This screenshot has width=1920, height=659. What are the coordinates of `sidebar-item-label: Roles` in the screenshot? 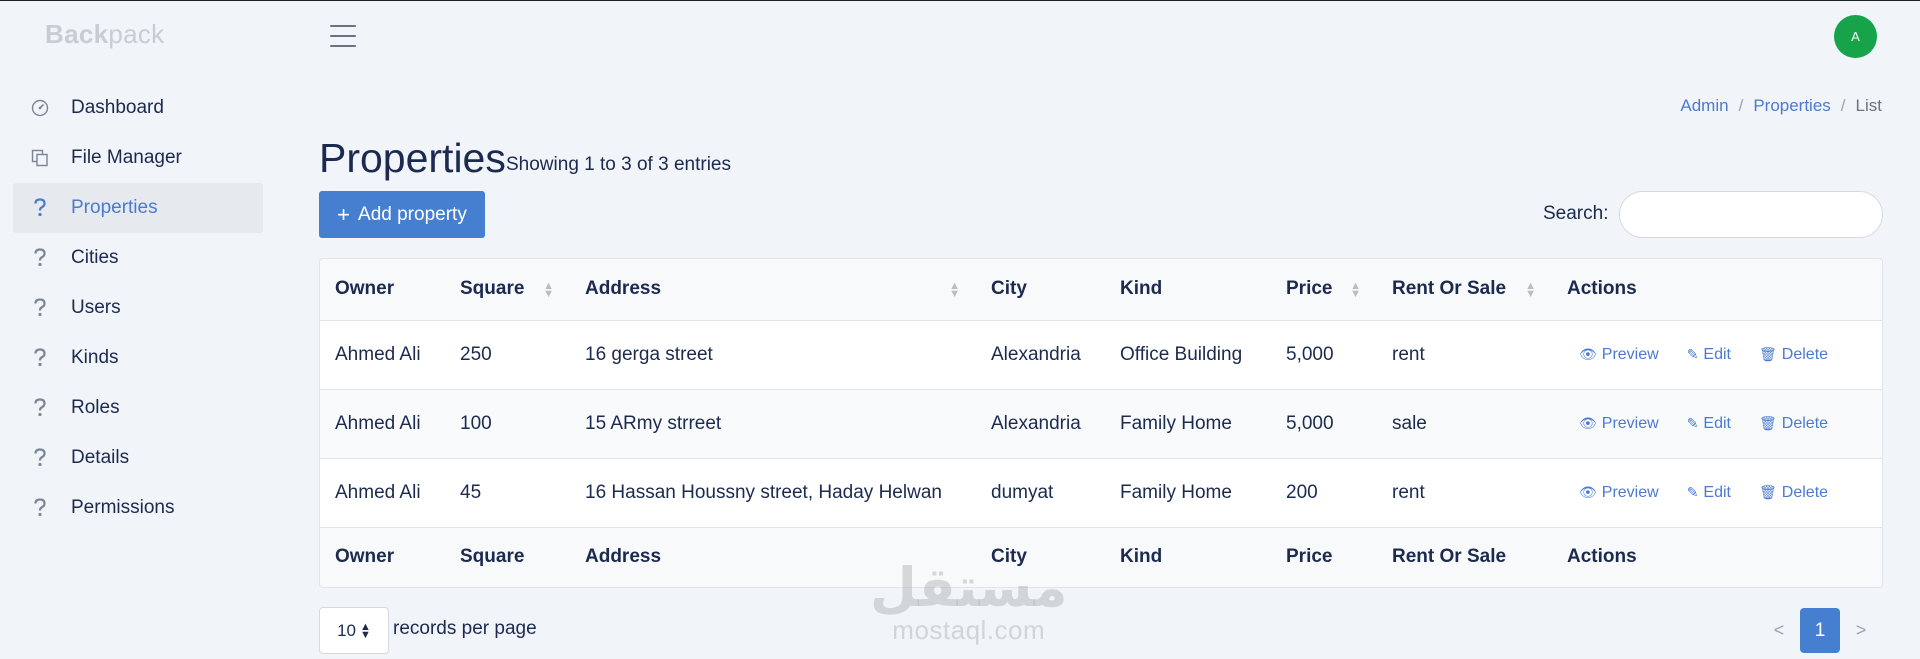 It's located at (95, 407).